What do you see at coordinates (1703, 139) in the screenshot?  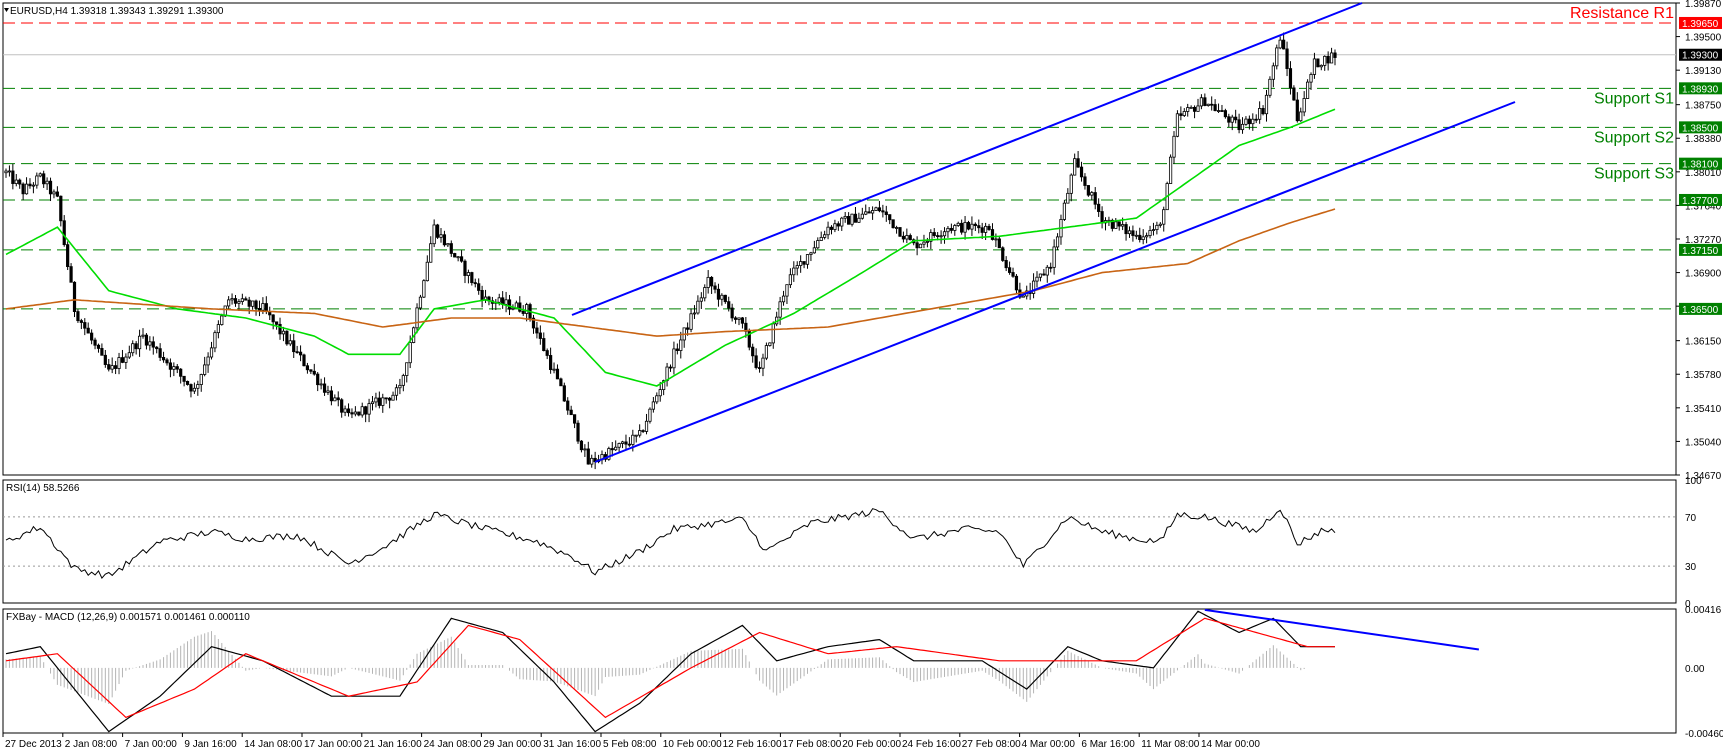 I see `price-axis-label: 1.38380` at bounding box center [1703, 139].